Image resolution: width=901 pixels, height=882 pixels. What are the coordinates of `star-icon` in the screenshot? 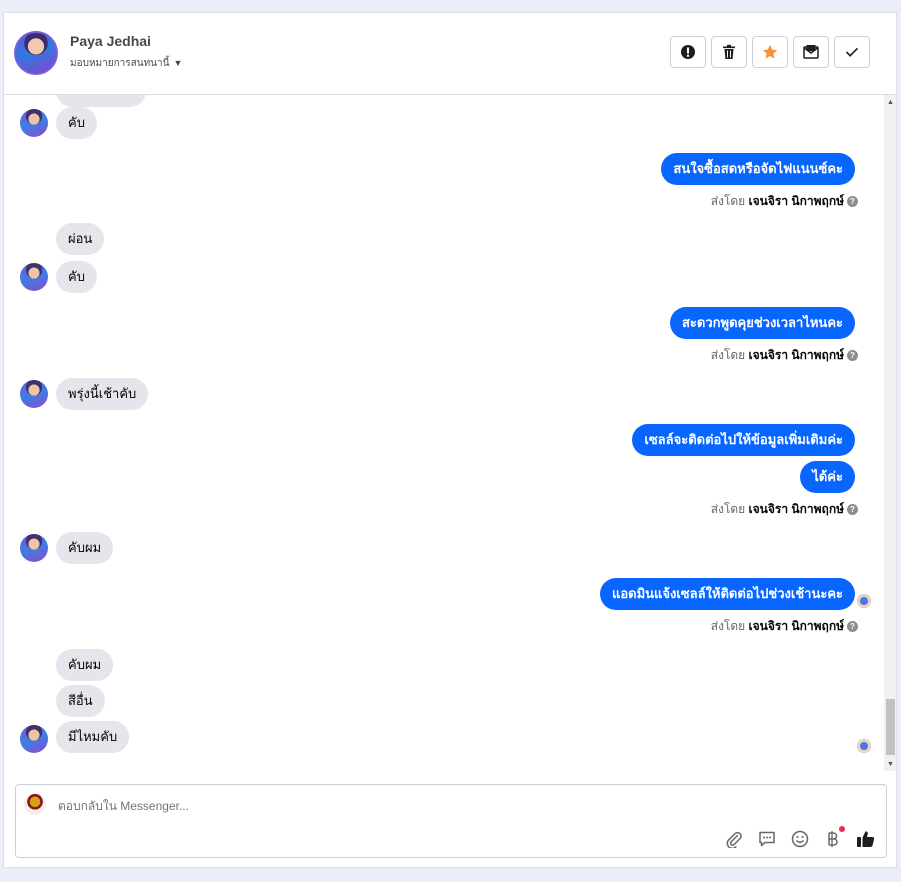 It's located at (770, 51).